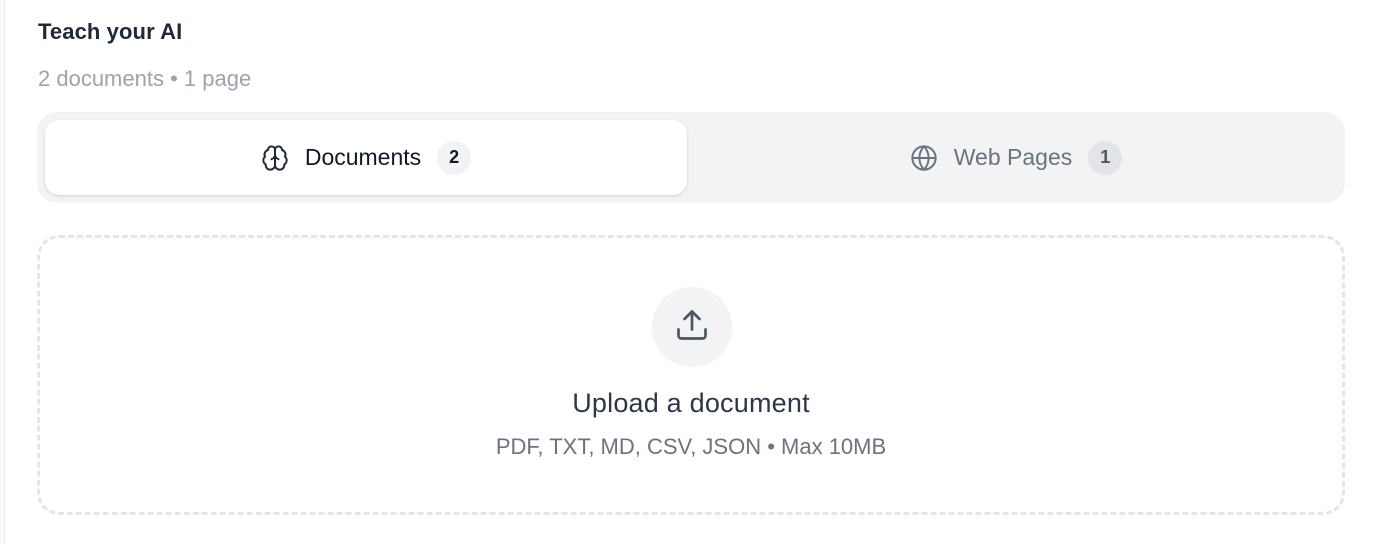 The image size is (1382, 544). Describe the element at coordinates (691, 403) in the screenshot. I see `upload-title: Upload a document` at that location.